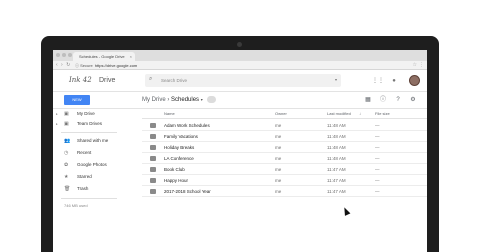 Image resolution: width=480 pixels, height=252 pixels. Describe the element at coordinates (84, 176) in the screenshot. I see `sidebar-item-label: Starred` at that location.